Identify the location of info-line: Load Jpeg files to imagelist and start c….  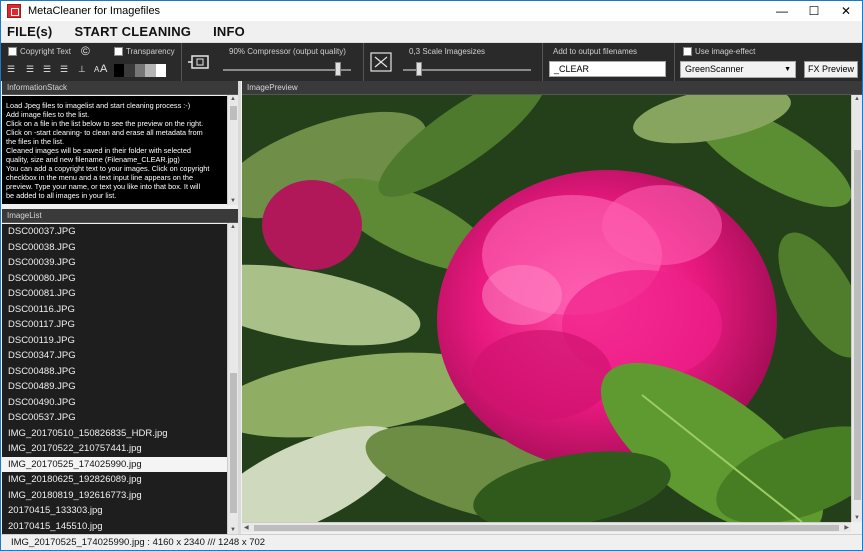
(98, 105).